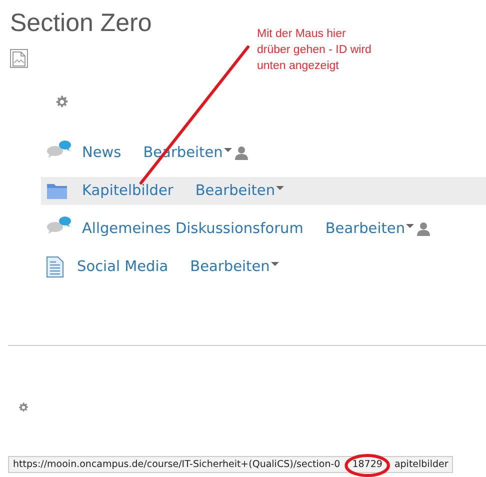 Image resolution: width=486 pixels, height=477 pixels. I want to click on annotation-text: Mit der Maus hier drüber gehen - ID wird unten angezeigt, so click(314, 50).